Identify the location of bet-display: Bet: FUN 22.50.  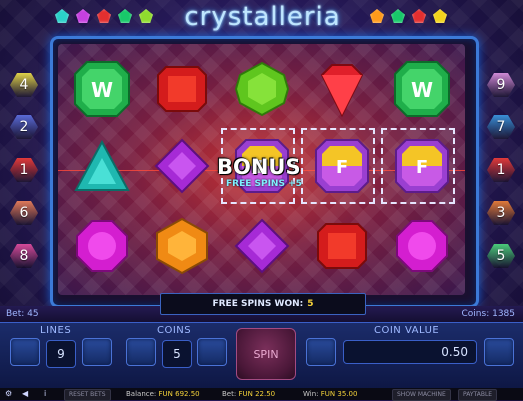
(248, 394).